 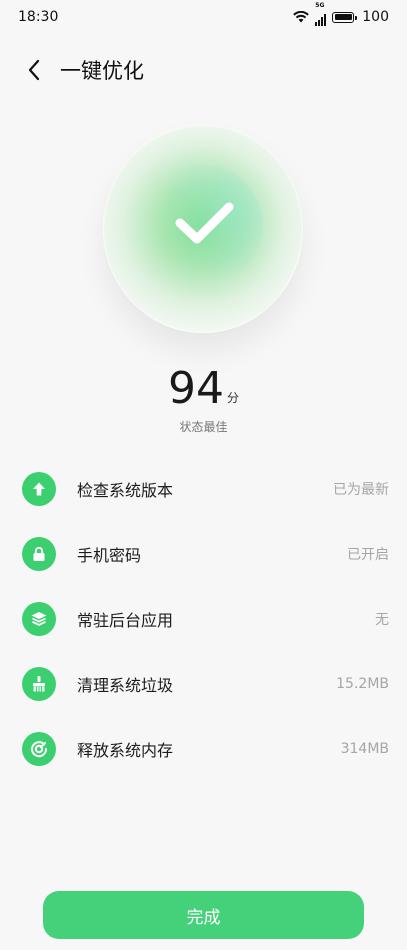 I want to click on list-item-background-apps: 常驻后台应用 无, so click(x=203, y=618).